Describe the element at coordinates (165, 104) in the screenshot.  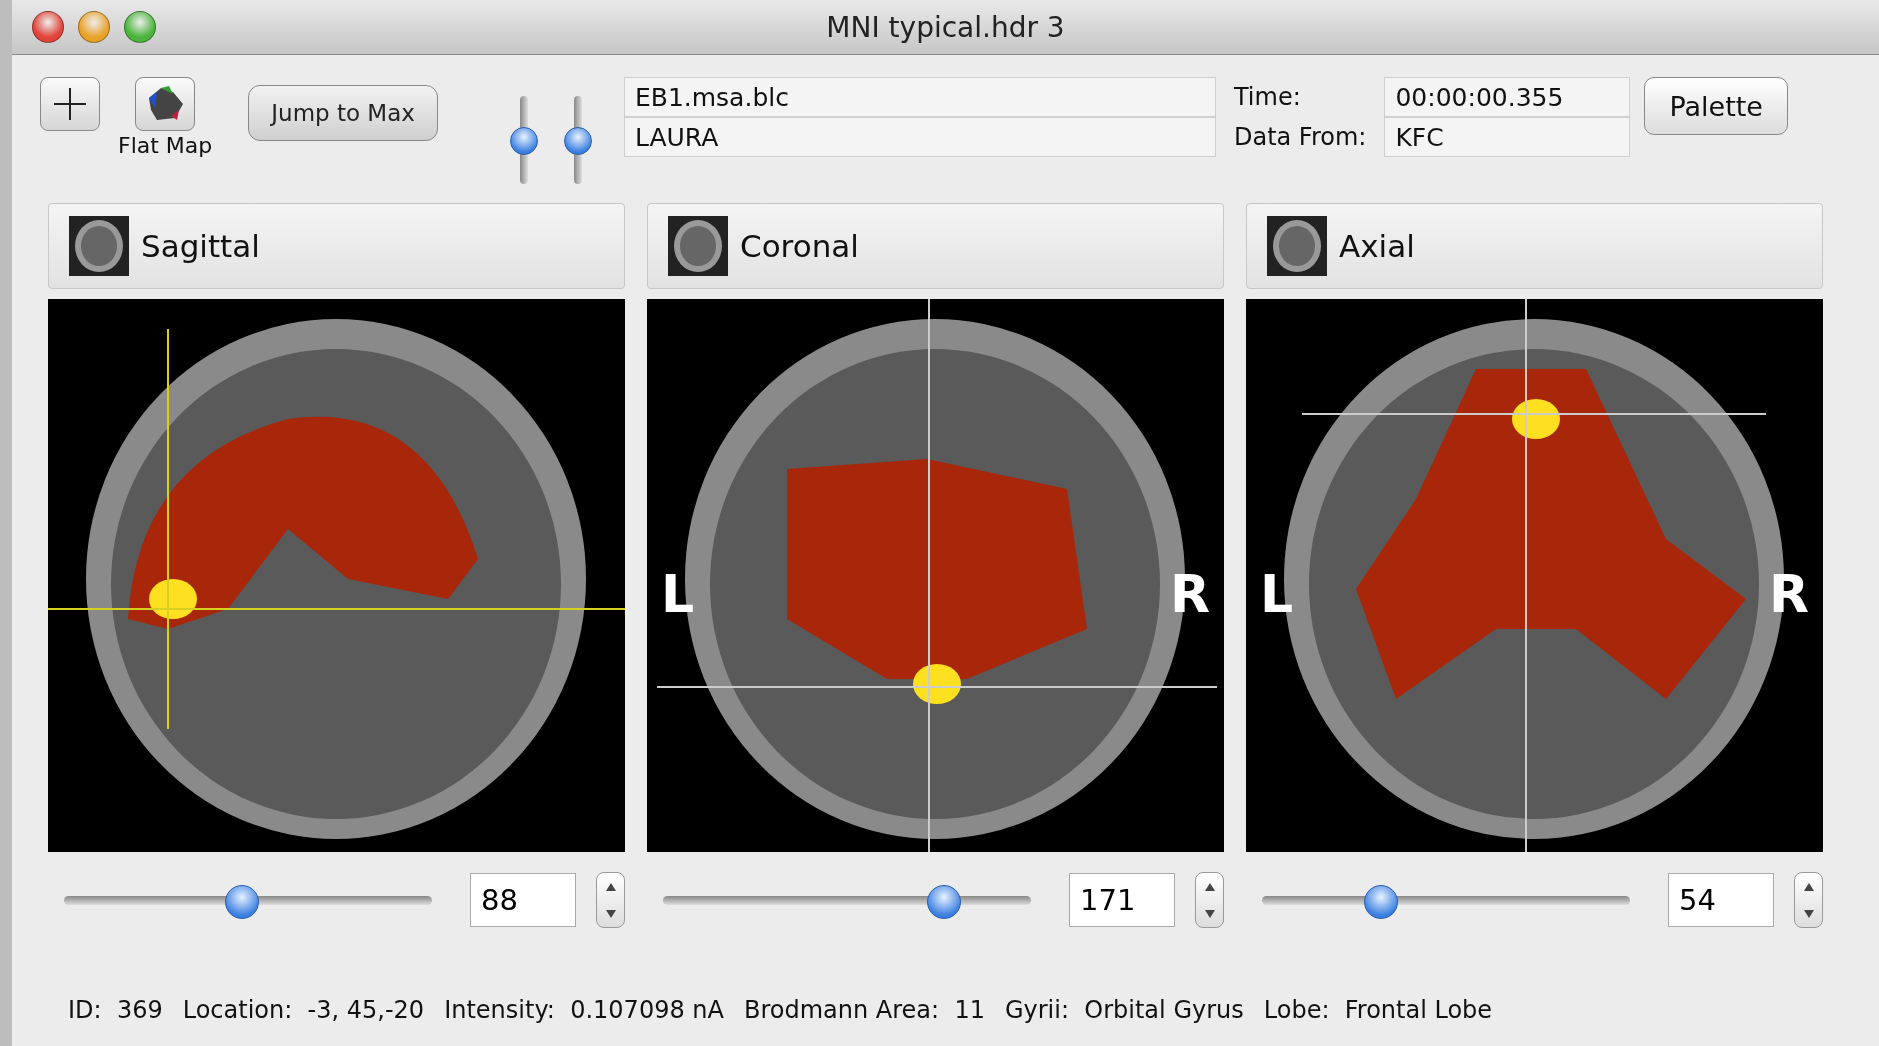
I see `flat-map-button` at that location.